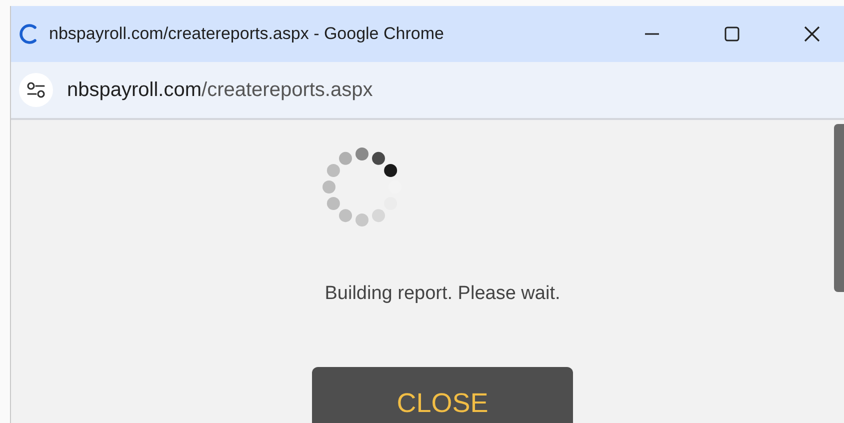 This screenshot has height=423, width=844. Describe the element at coordinates (29, 34) in the screenshot. I see `loading-icon` at that location.